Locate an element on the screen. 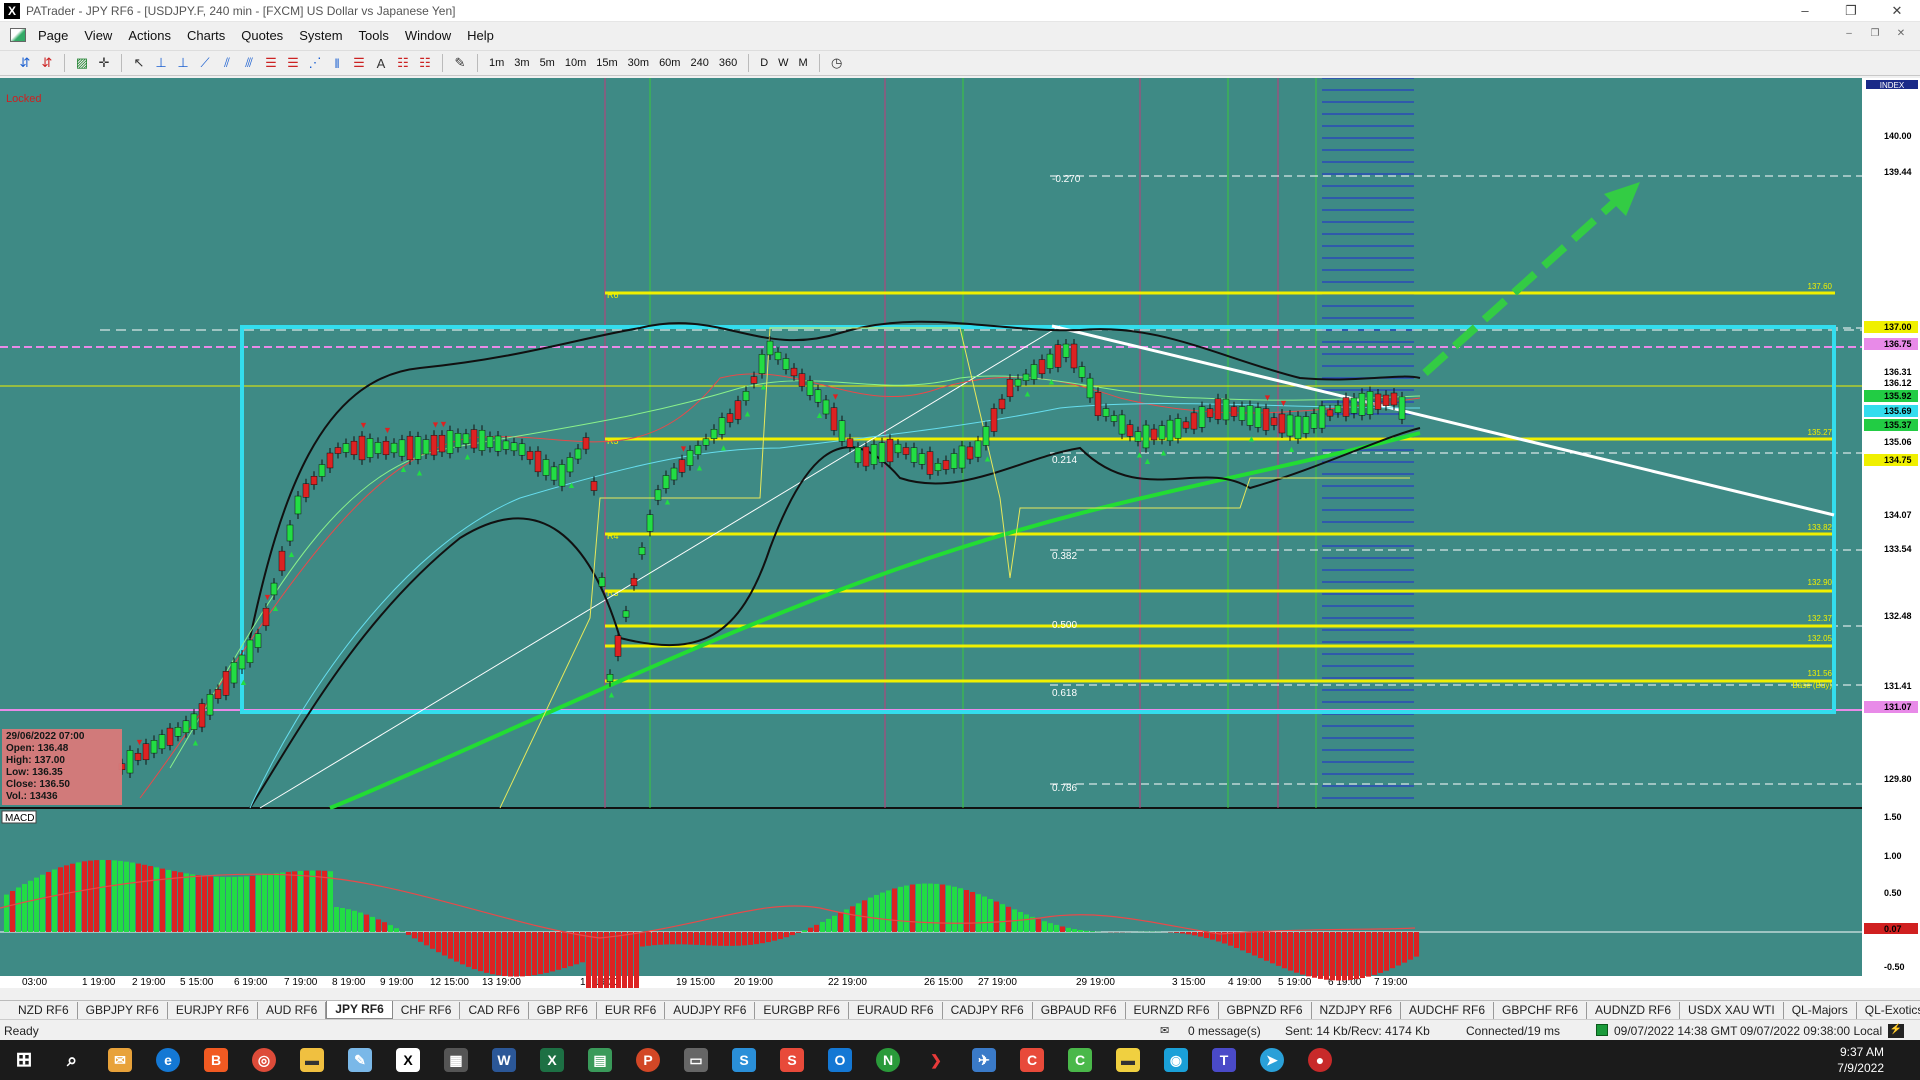 This screenshot has width=1920, height=1080. minimize-button: – is located at coordinates (1805, 11).